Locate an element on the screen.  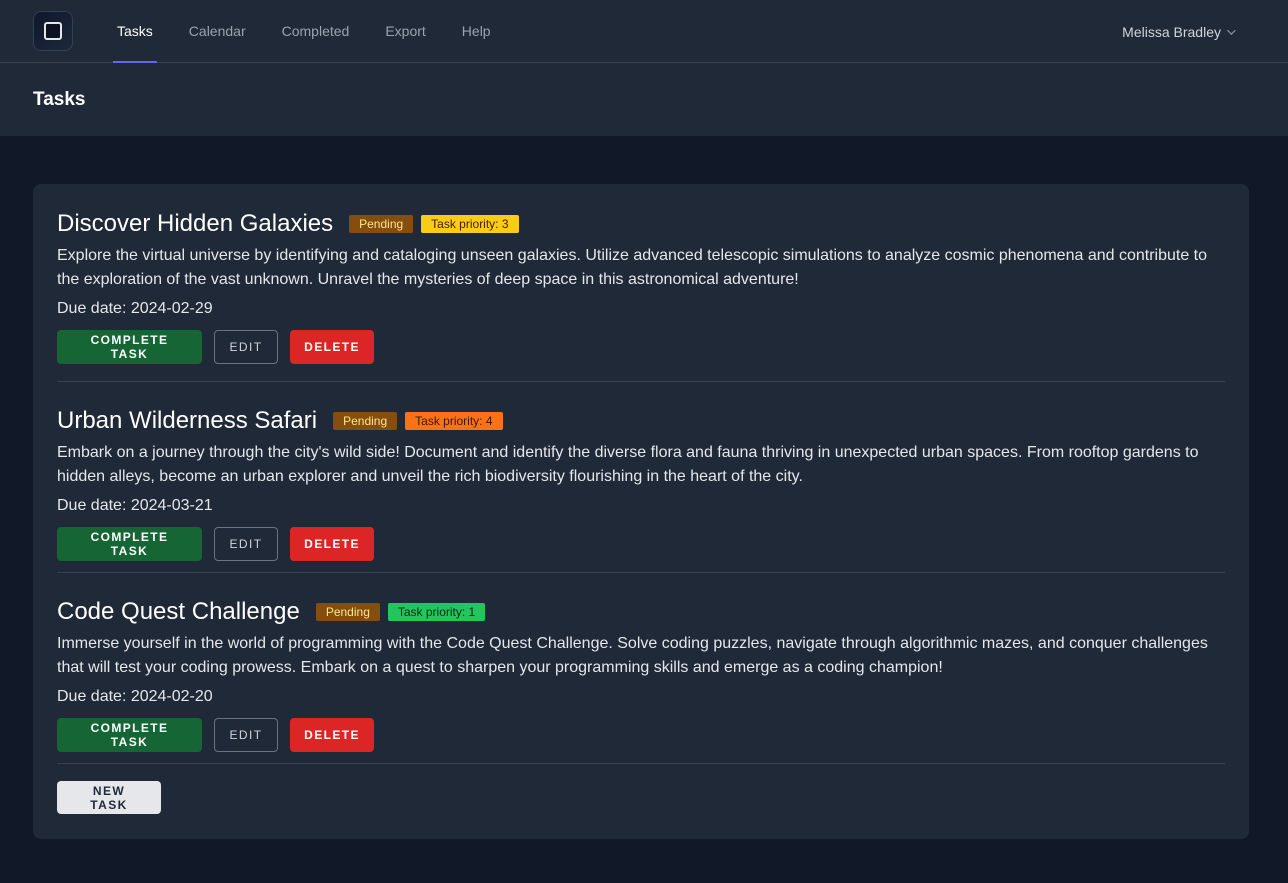
user-name: Melissa Bradley is located at coordinates (1171, 31).